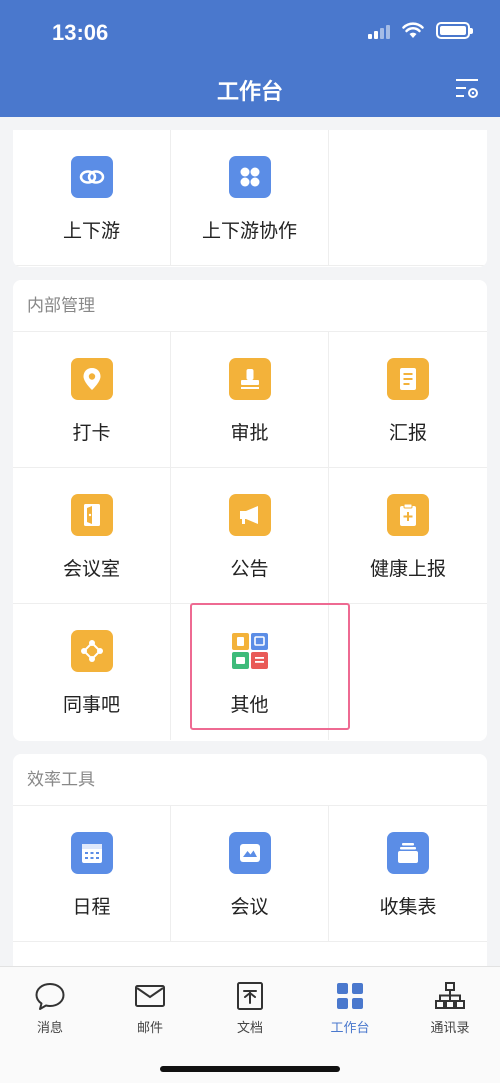  I want to click on org-chart-icon, so click(450, 995).